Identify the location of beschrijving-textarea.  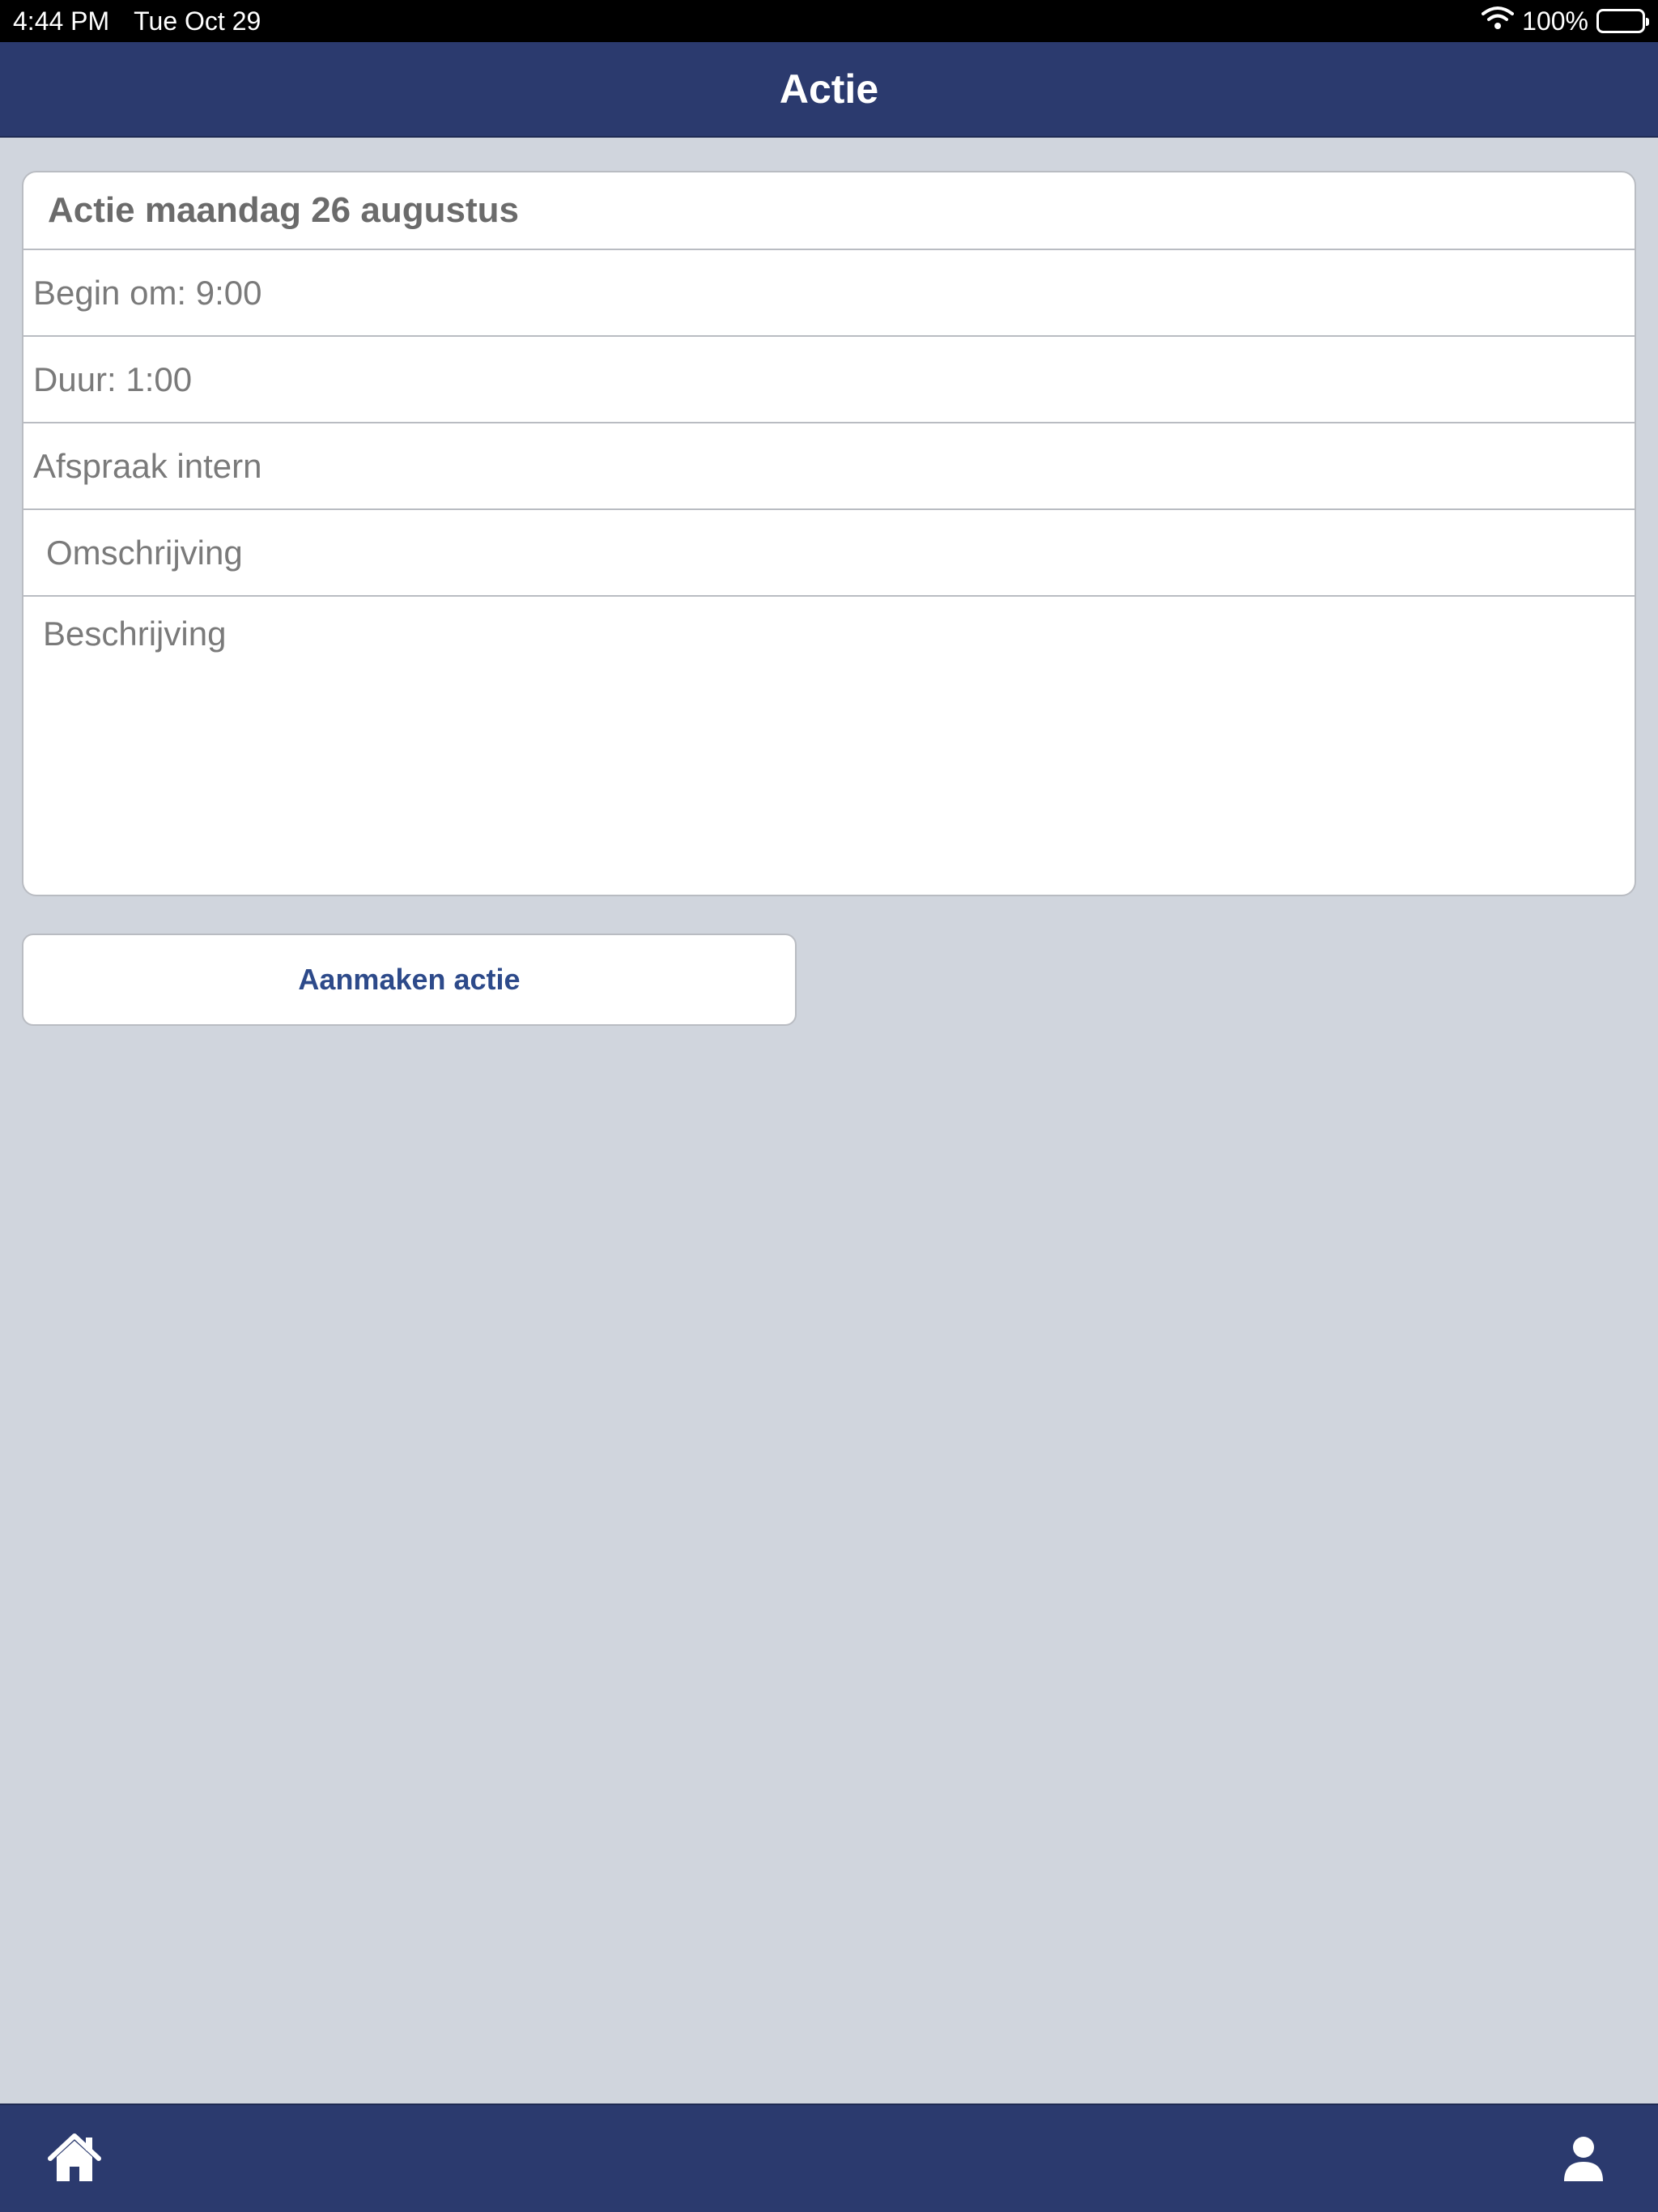
(829, 747).